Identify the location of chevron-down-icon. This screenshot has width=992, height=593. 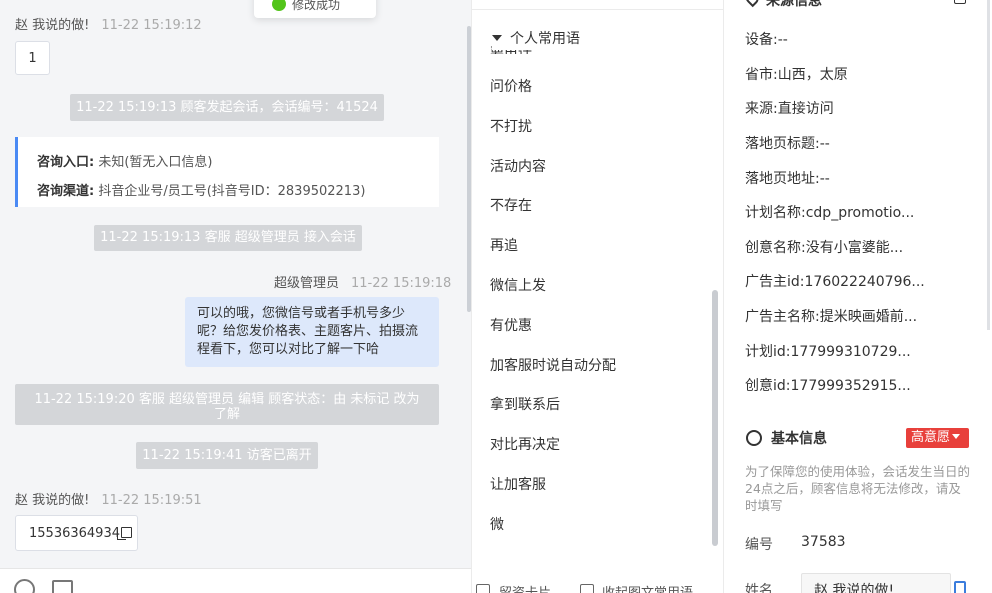
(956, 436).